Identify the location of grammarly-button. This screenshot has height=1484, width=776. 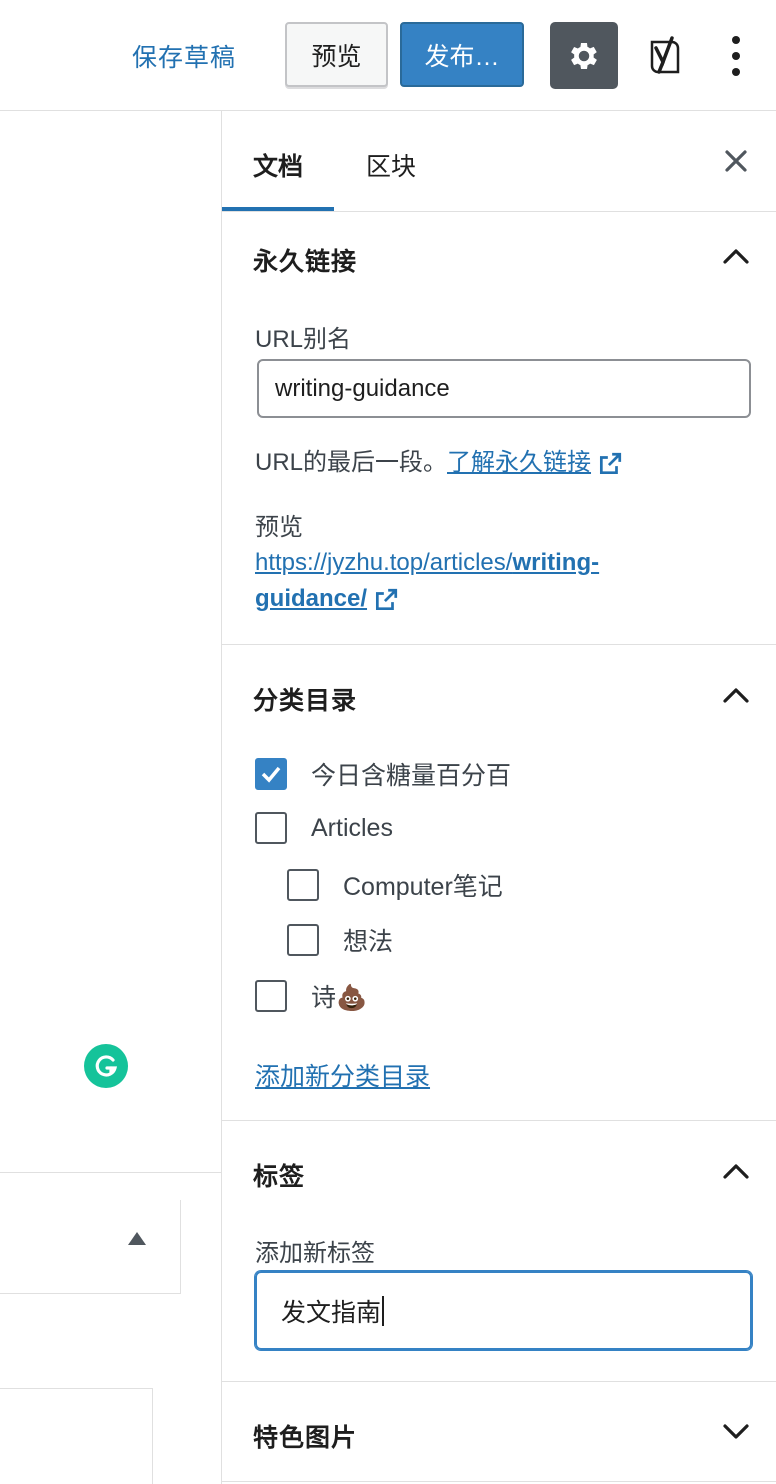
(106, 1066).